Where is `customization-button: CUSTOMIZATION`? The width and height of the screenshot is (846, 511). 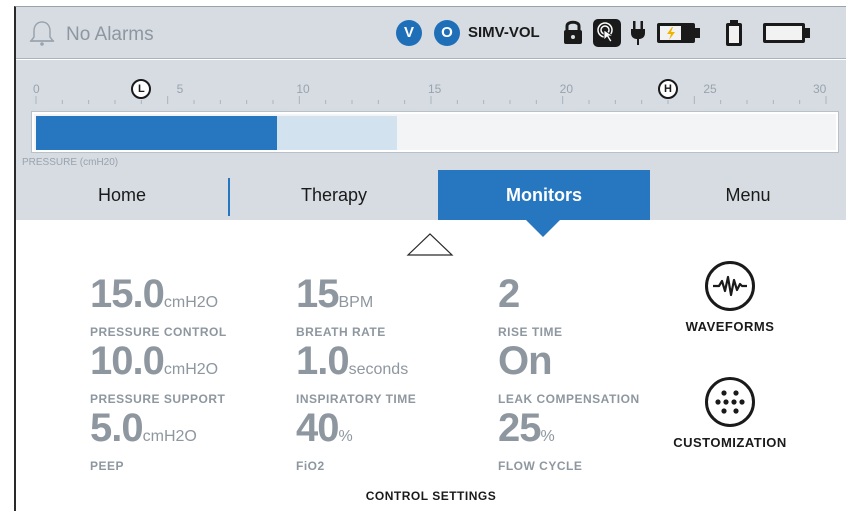
customization-button: CUSTOMIZATION is located at coordinates (730, 413).